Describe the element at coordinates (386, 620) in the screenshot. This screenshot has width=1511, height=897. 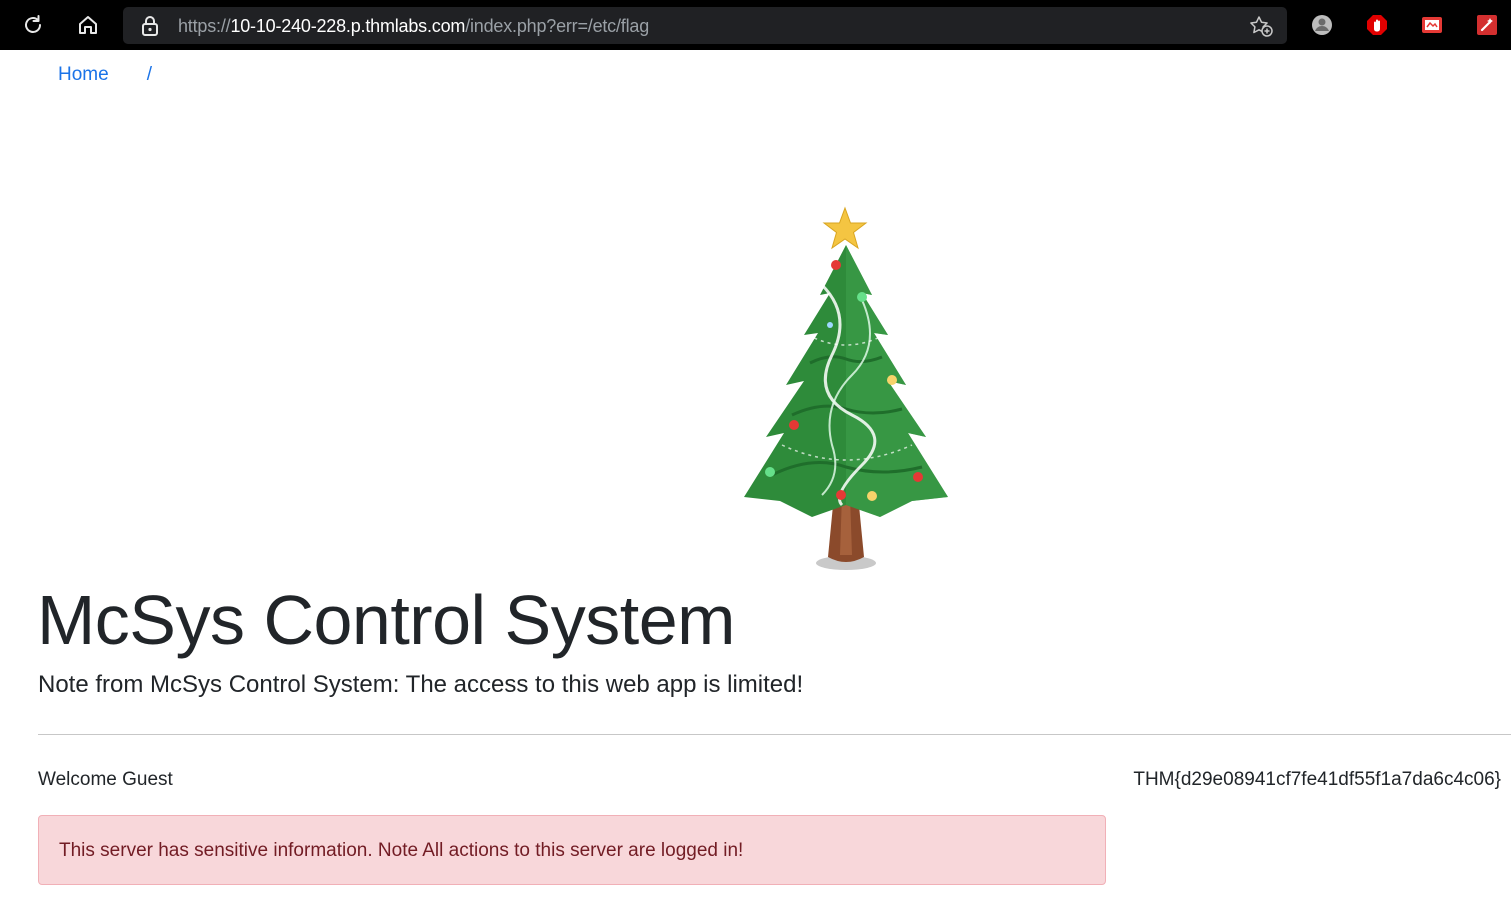
I see `page-title: McSys Control System` at that location.